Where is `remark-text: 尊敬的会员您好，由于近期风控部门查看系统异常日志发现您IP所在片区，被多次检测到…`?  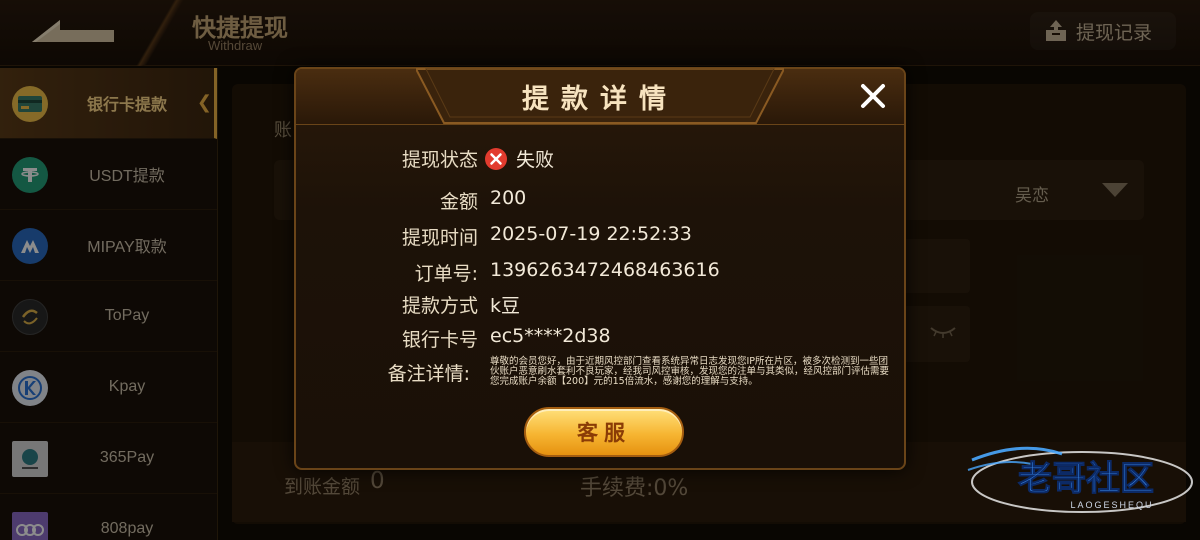 remark-text: 尊敬的会员您好，由于近期风控部门查看系统异常日志发现您IP所在片区，被多次检测到… is located at coordinates (690, 371).